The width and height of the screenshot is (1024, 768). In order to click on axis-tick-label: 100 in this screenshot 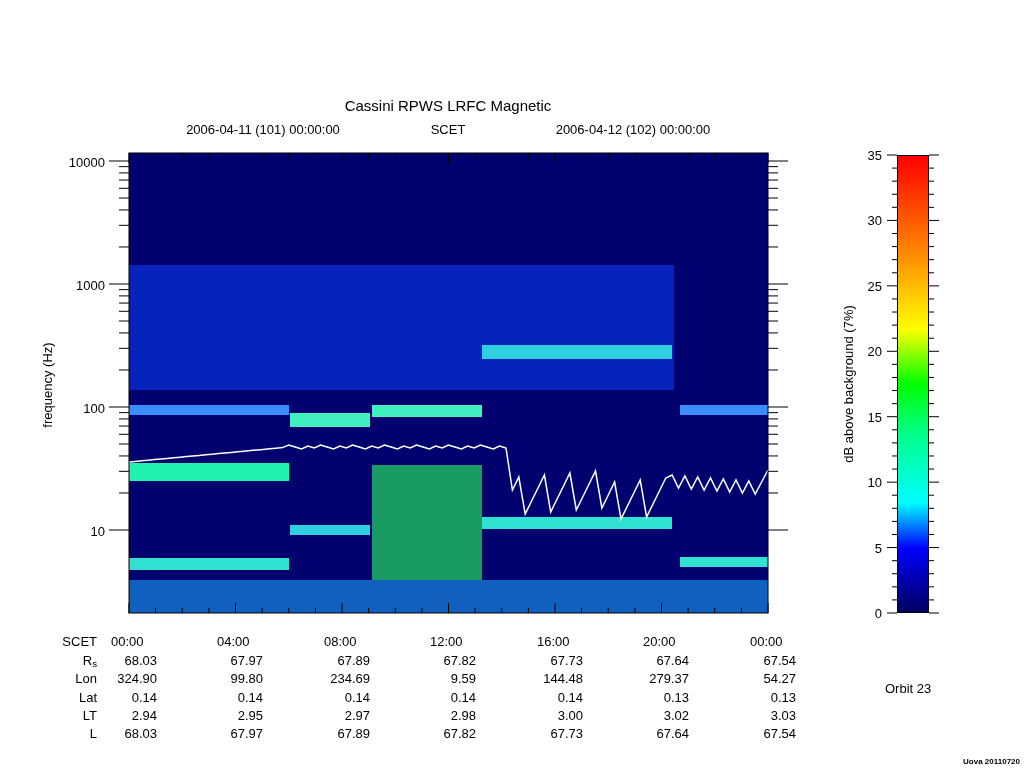, I will do `click(94, 408)`.